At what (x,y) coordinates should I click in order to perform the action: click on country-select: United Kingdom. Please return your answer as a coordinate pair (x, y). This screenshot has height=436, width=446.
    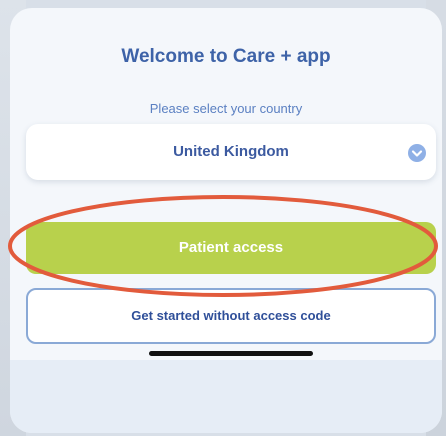
    Looking at the image, I should click on (231, 152).